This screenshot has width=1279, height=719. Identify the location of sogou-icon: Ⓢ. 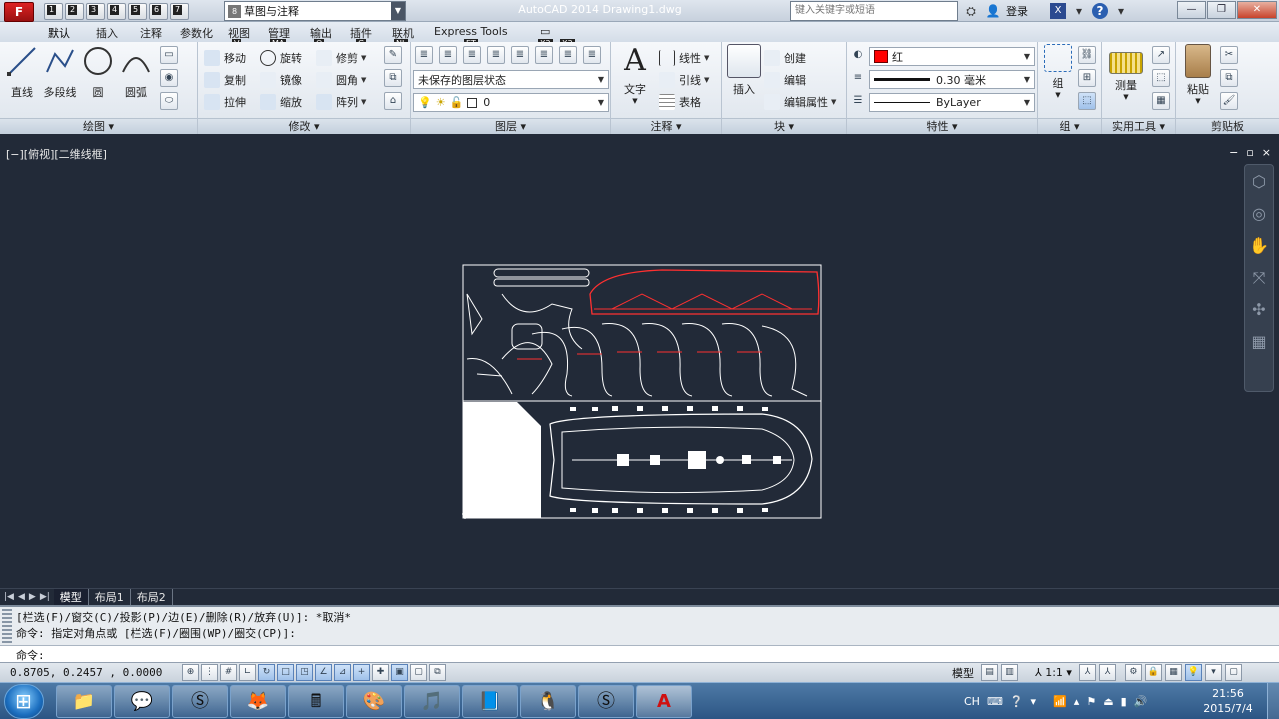
(200, 701).